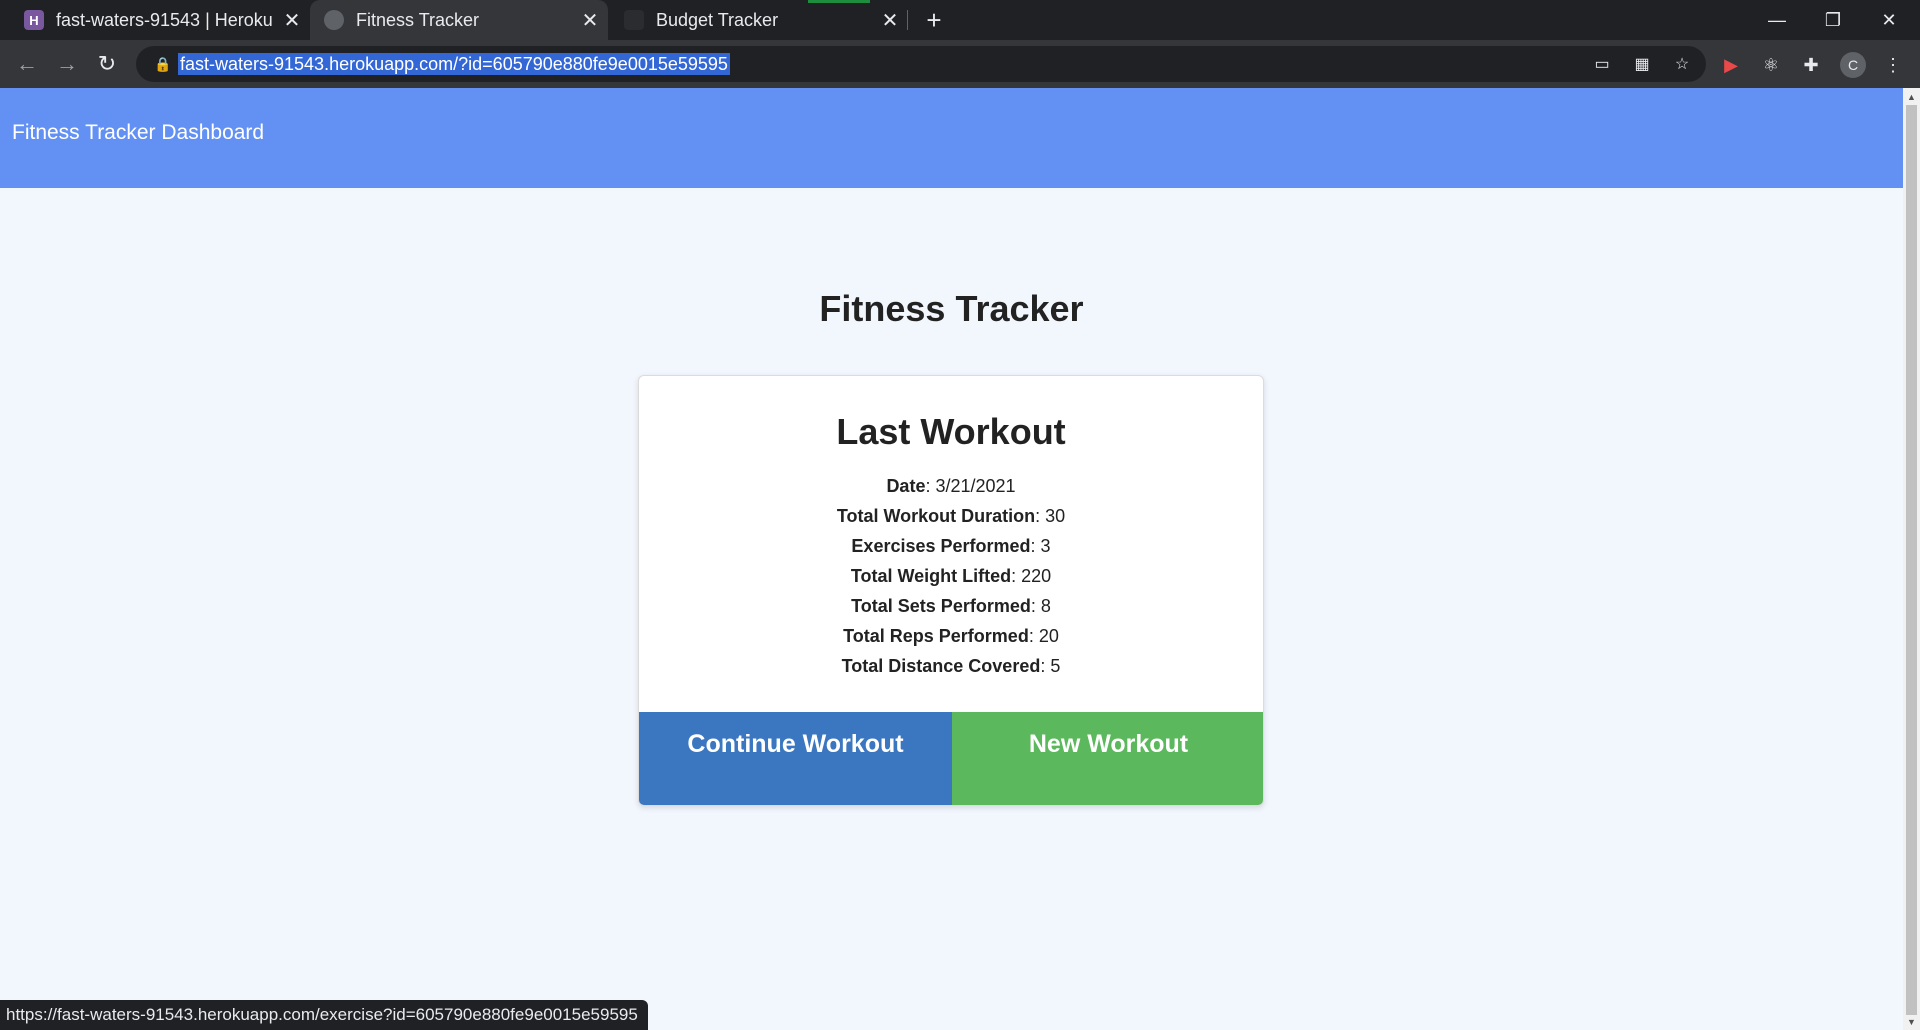  I want to click on tab-heroku: H fast-waters-91543 | Heroku ✕, so click(161, 20).